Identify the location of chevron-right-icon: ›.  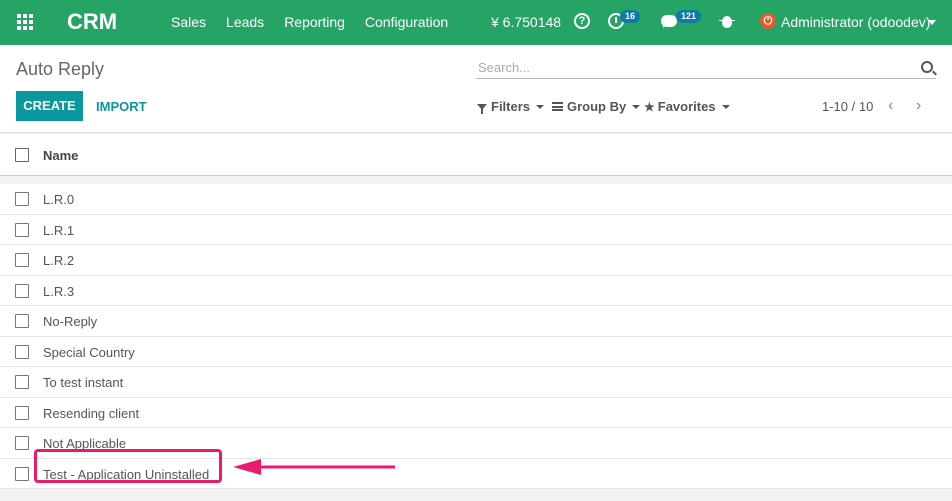
(918, 106).